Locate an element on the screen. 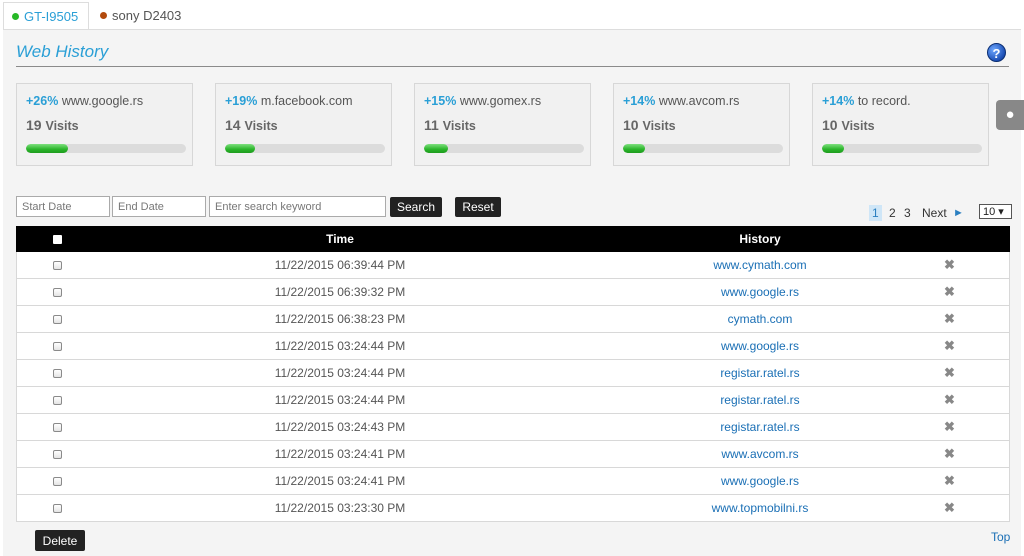 The height and width of the screenshot is (556, 1024). end-date-input is located at coordinates (159, 206).